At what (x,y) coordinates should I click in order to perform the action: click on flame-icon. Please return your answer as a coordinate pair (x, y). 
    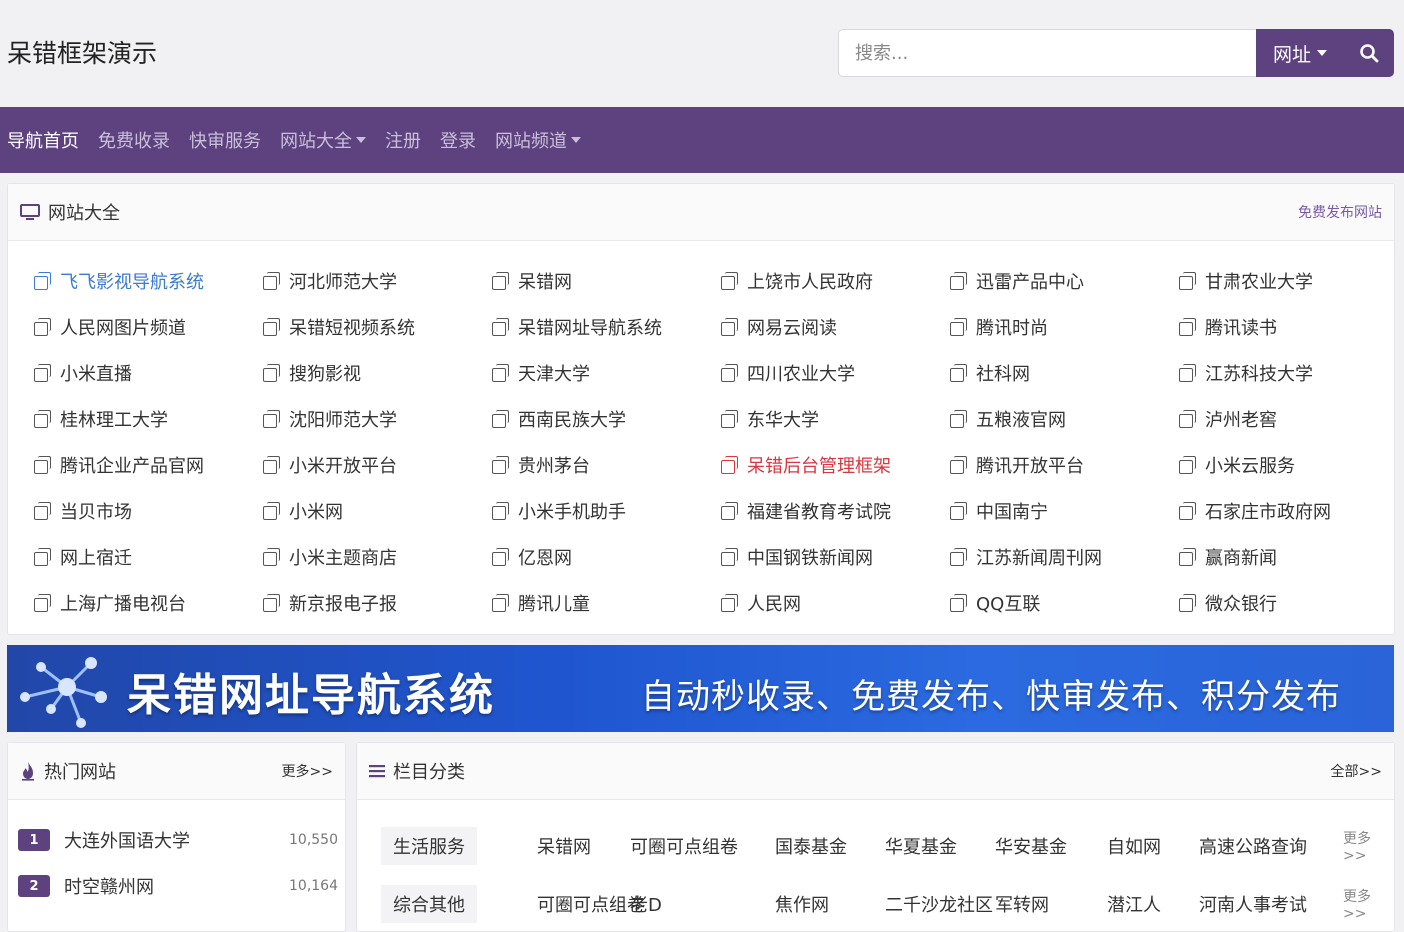
    Looking at the image, I should click on (28, 771).